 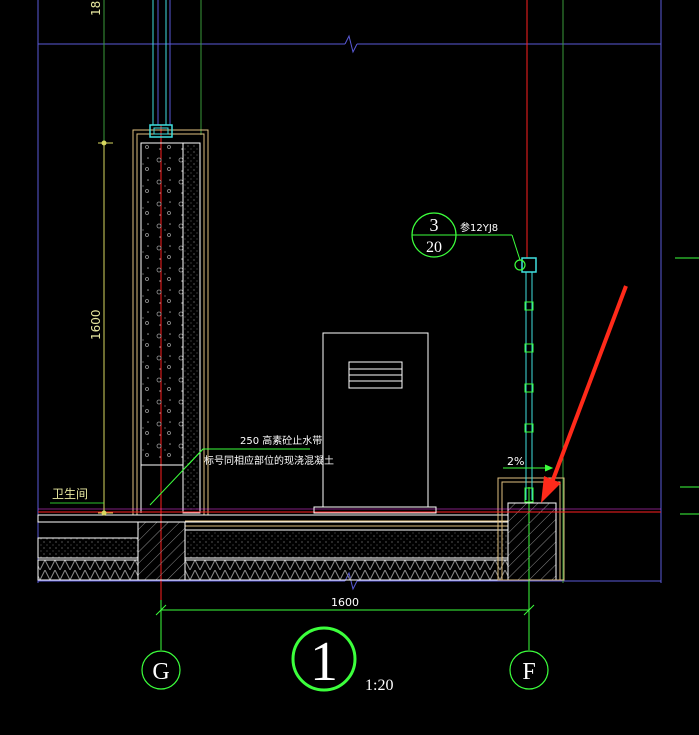 What do you see at coordinates (434, 225) in the screenshot?
I see `detail-reference-number: 3` at bounding box center [434, 225].